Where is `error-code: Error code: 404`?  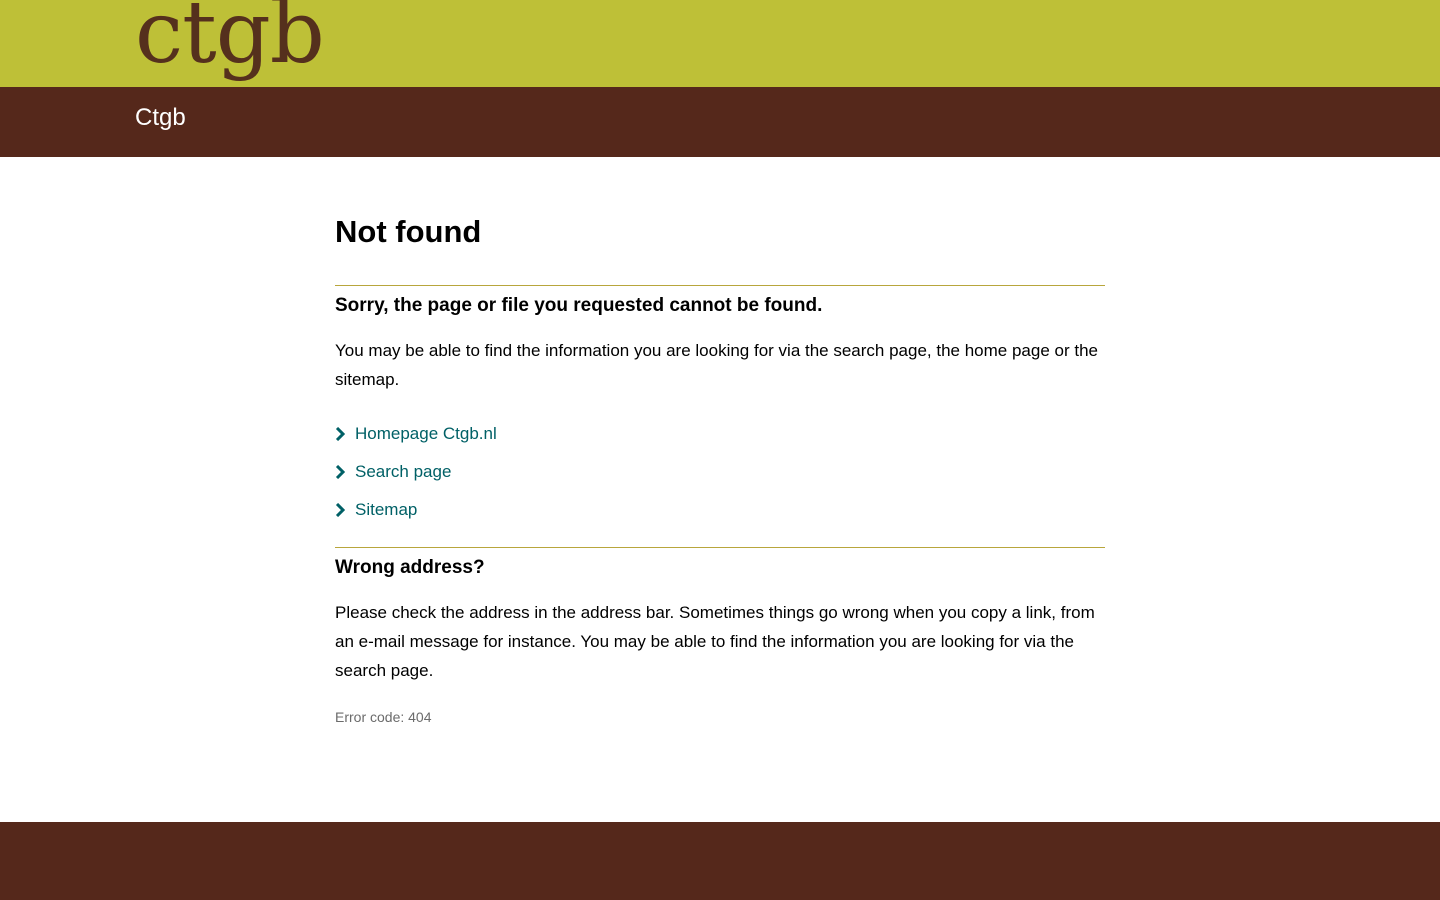 error-code: Error code: 404 is located at coordinates (383, 717).